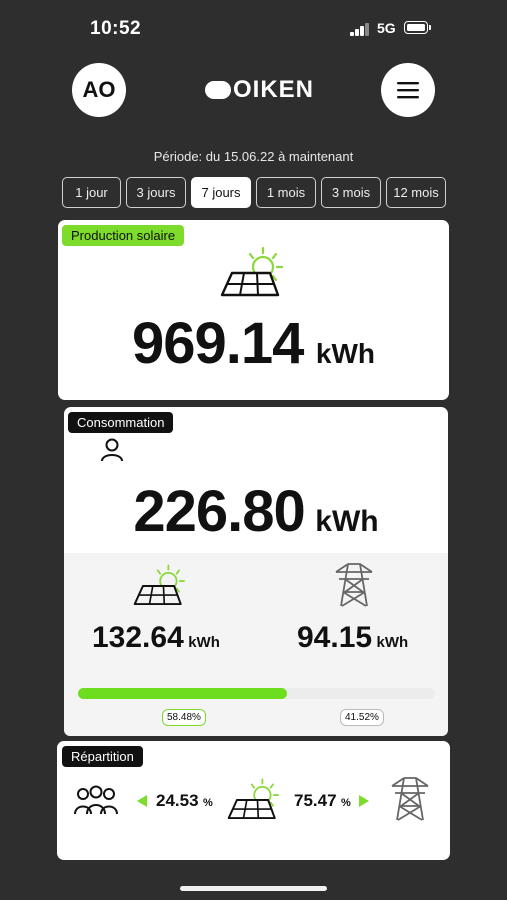 This screenshot has height=900, width=507. What do you see at coordinates (315, 800) in the screenshot?
I see `repartition-right-value: 75.47` at bounding box center [315, 800].